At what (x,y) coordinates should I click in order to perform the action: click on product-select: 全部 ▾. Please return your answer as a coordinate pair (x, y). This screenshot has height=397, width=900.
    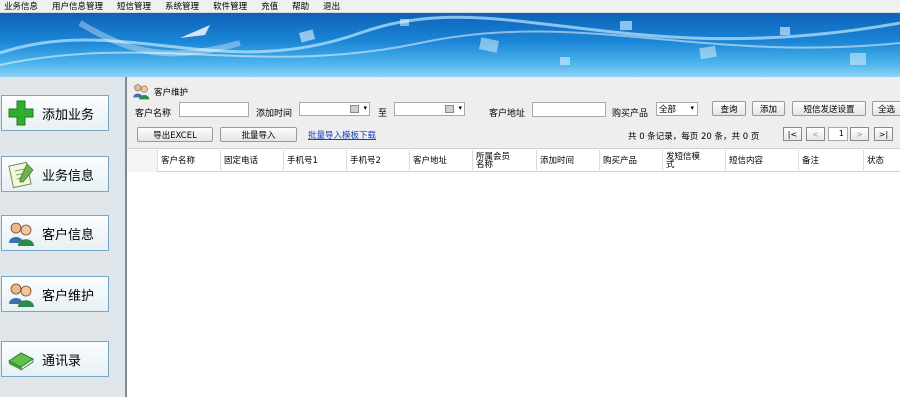
    Looking at the image, I should click on (677, 109).